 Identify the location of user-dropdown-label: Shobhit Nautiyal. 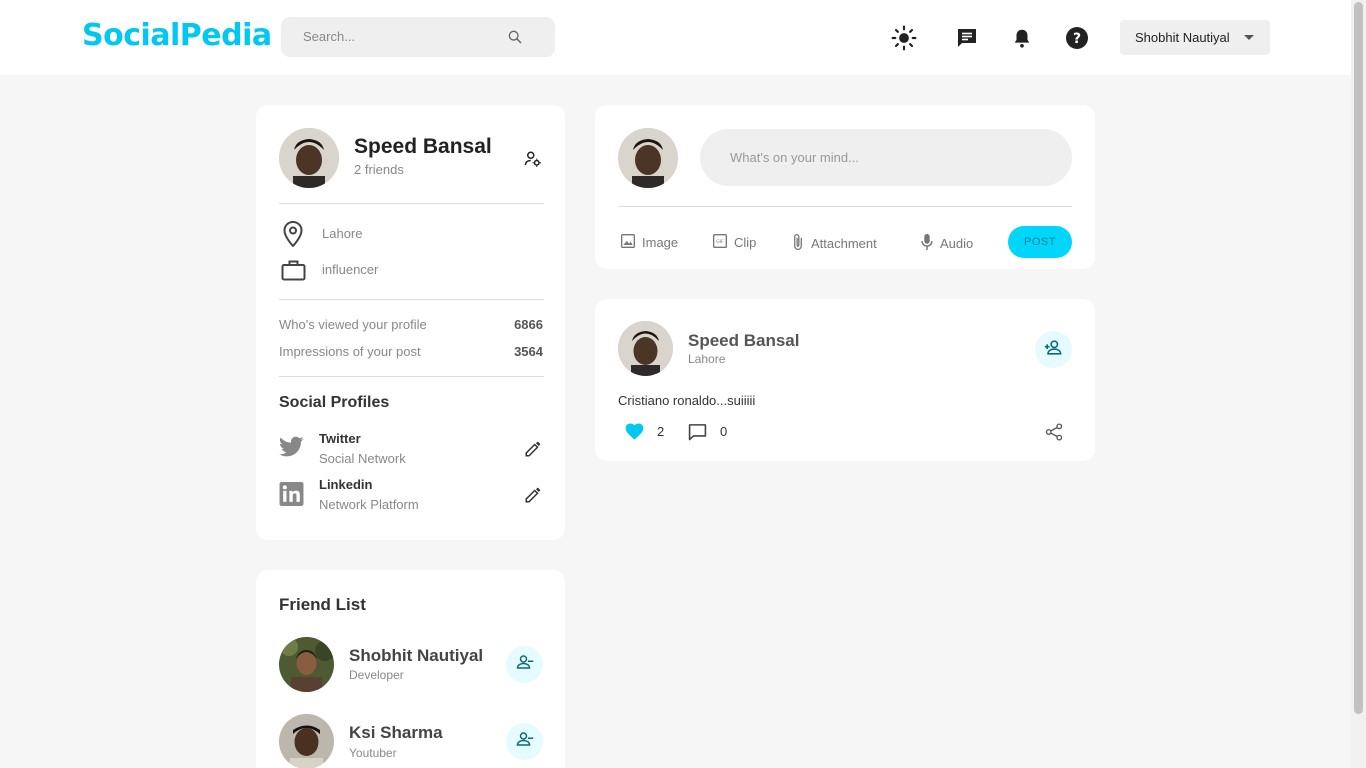
(1182, 37).